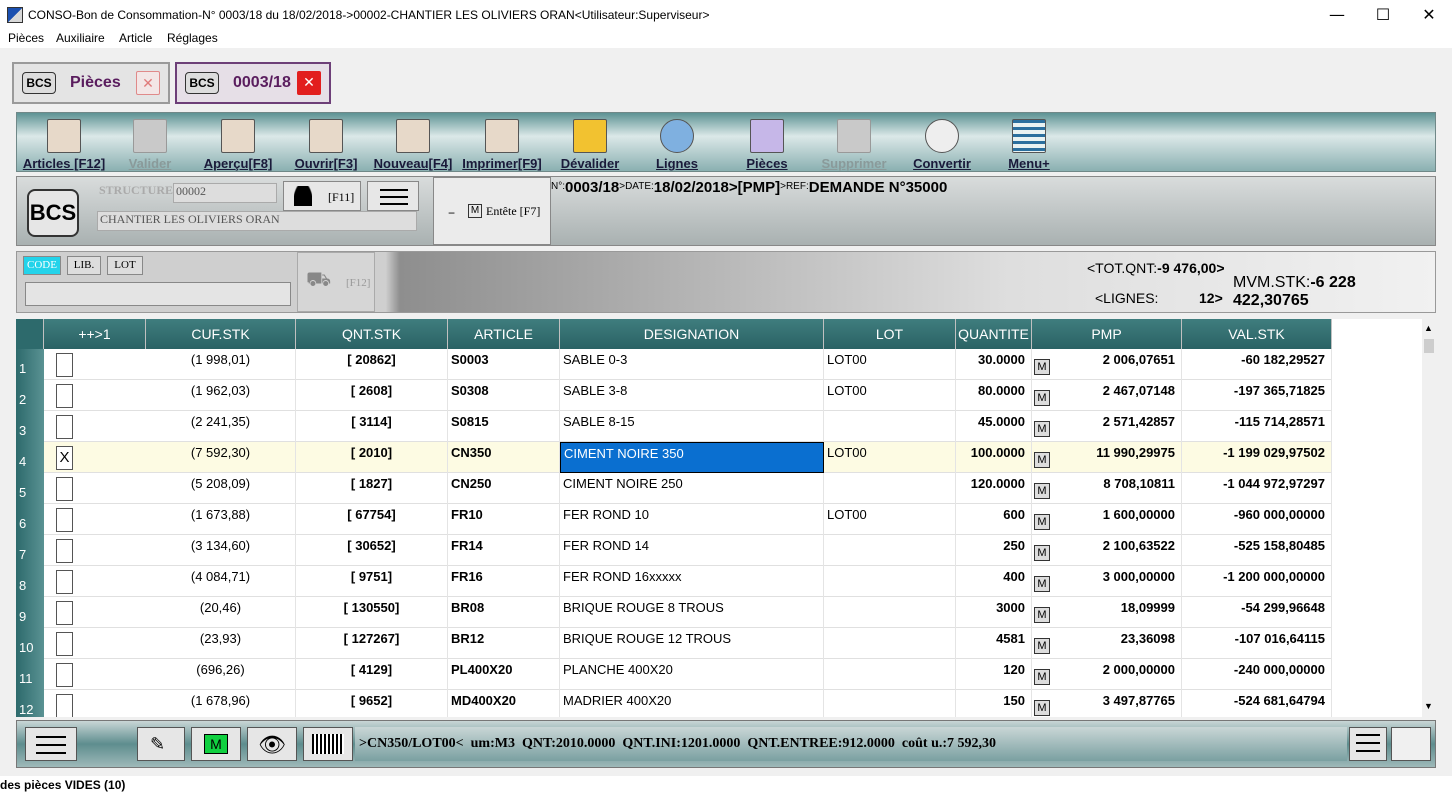  Describe the element at coordinates (504, 426) in the screenshot. I see `cell-article: S0815` at that location.